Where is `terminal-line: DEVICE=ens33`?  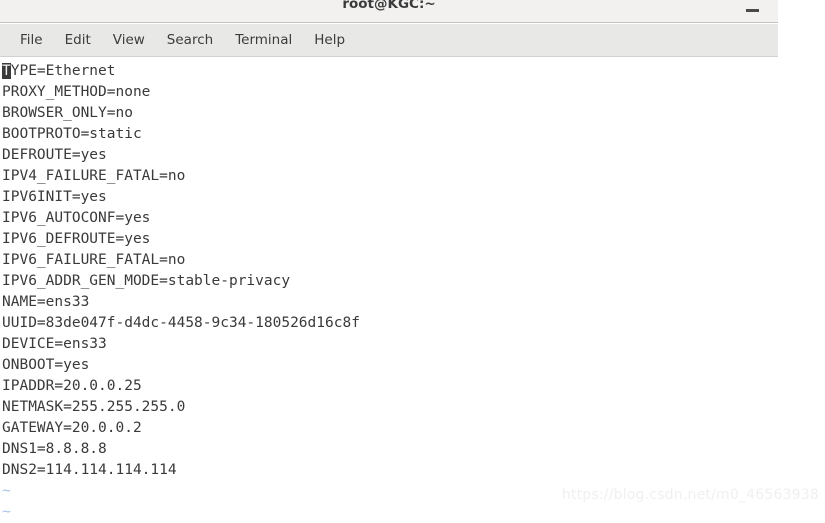 terminal-line: DEVICE=ens33 is located at coordinates (54, 344).